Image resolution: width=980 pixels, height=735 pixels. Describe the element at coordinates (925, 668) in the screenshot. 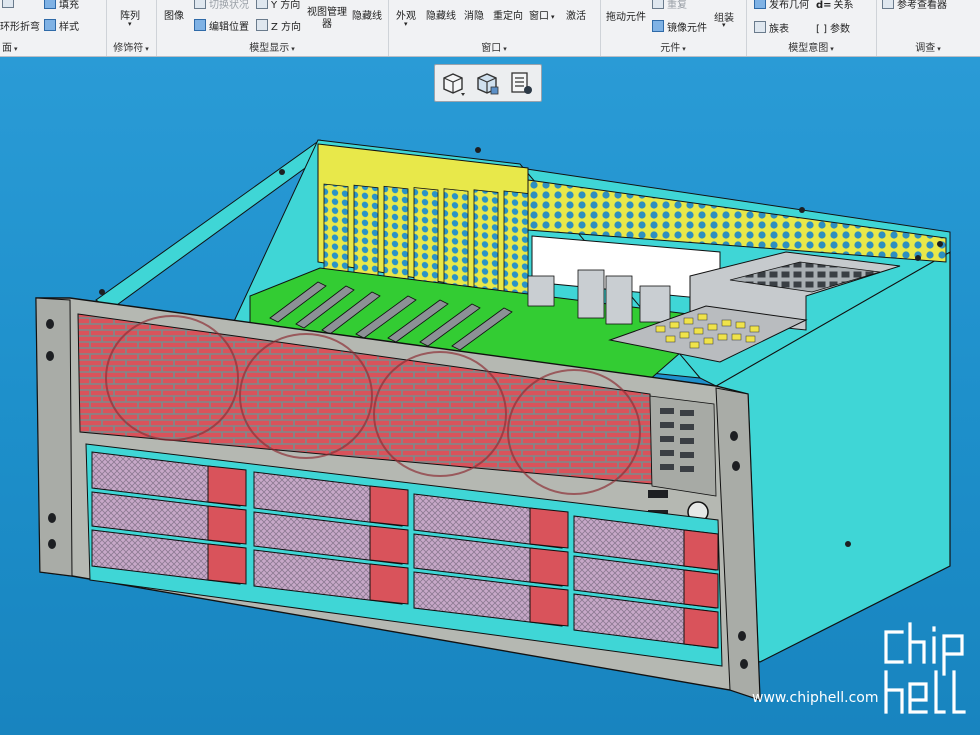

I see `chiphell-logo` at that location.